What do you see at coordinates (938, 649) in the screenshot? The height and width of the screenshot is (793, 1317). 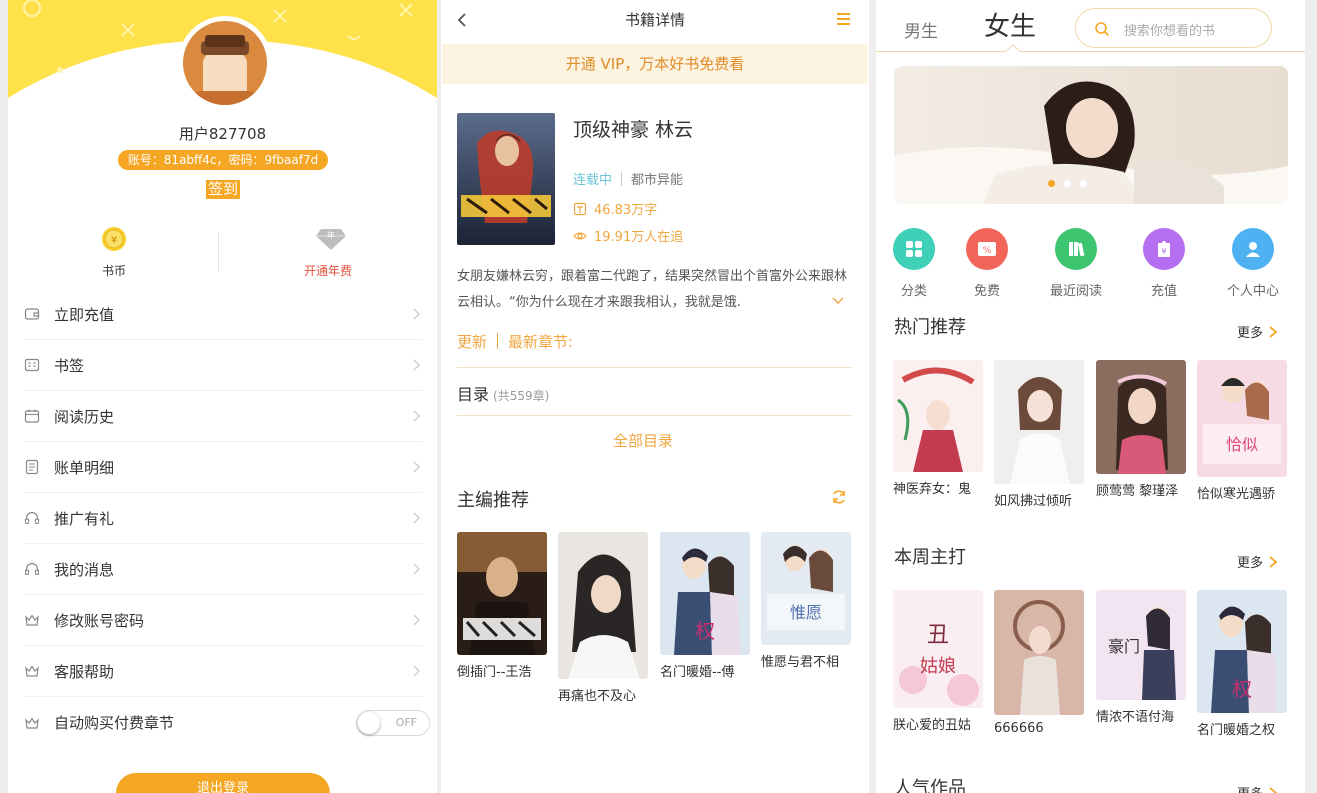 I see `book-cover: 丑姑娘` at bounding box center [938, 649].